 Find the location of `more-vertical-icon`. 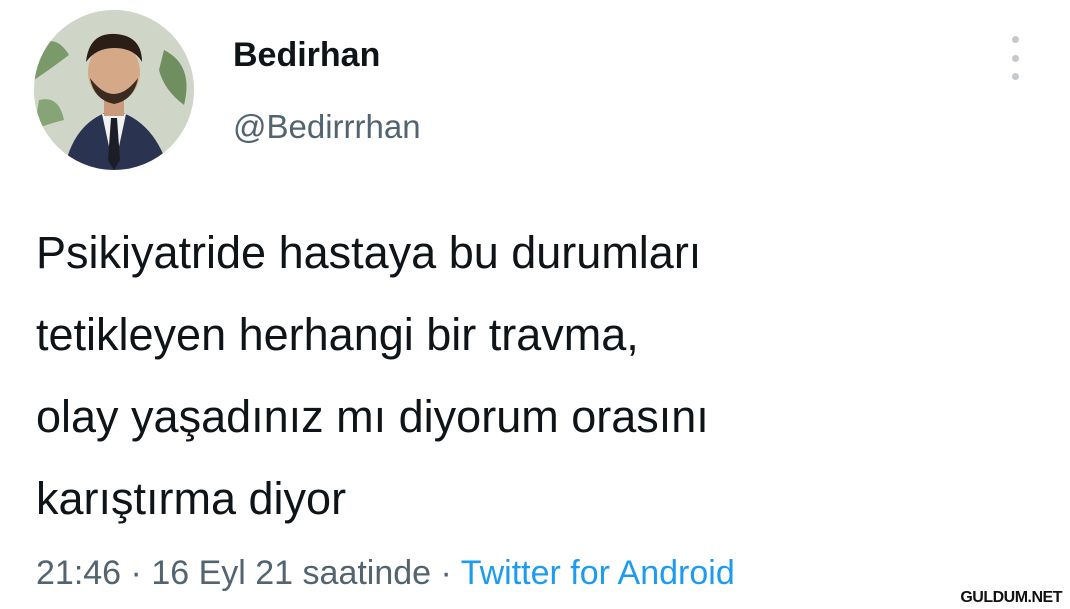

more-vertical-icon is located at coordinates (1015, 39).